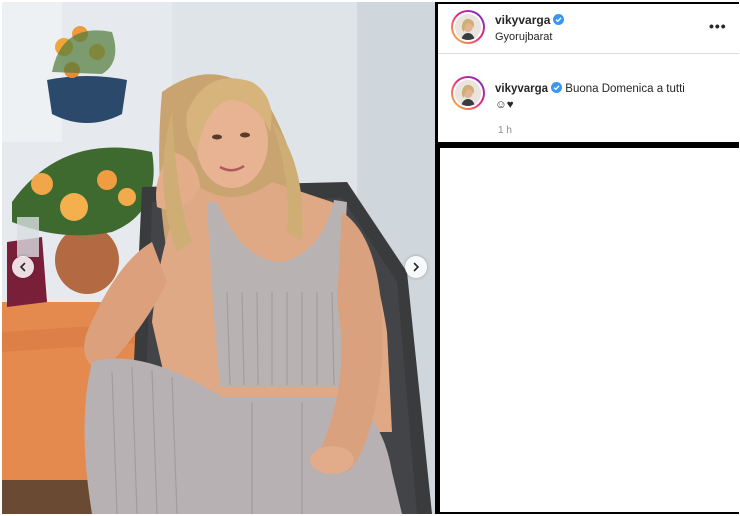 The image size is (740, 516). I want to click on chevron-left-icon, so click(23, 267).